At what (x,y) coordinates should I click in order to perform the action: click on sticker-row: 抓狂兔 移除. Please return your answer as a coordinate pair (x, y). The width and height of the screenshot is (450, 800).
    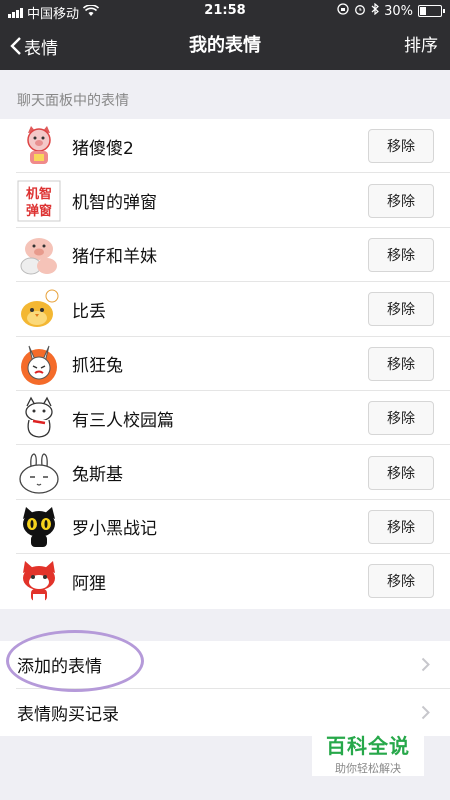
    Looking at the image, I should click on (225, 364).